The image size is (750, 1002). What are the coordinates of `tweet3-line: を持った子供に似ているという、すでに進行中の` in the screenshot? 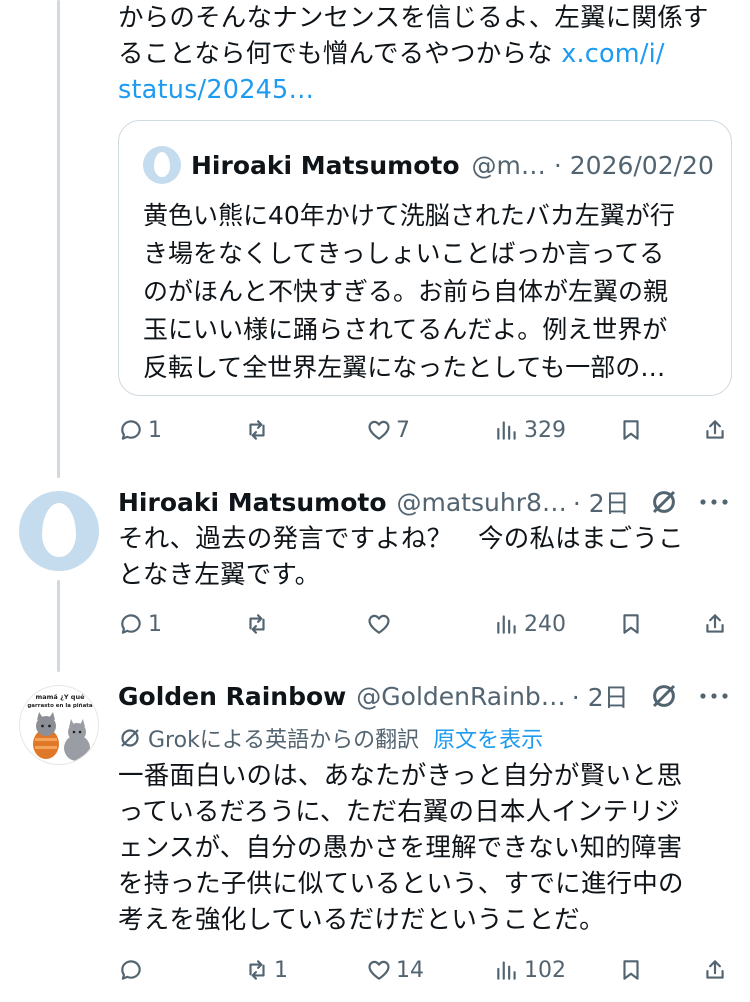 It's located at (401, 884).